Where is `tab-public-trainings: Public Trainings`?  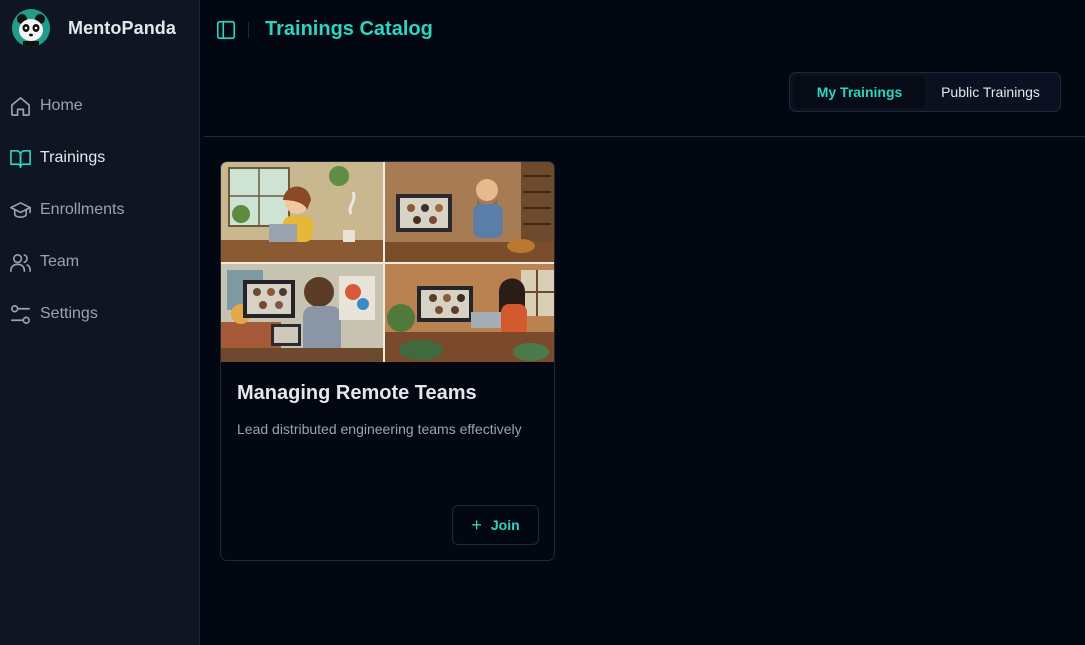 tab-public-trainings: Public Trainings is located at coordinates (990, 92).